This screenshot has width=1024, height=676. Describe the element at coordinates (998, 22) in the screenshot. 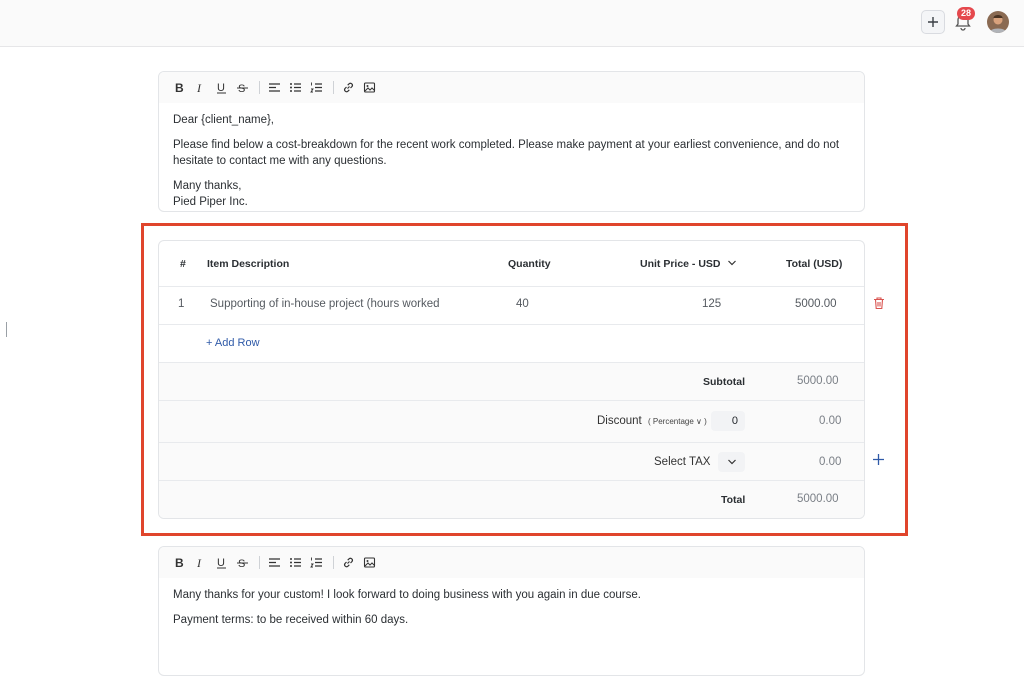

I see `avatar` at that location.